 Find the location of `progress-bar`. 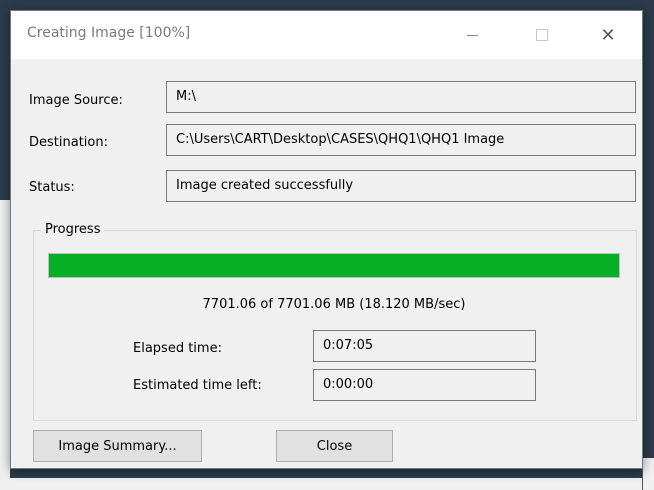

progress-bar is located at coordinates (334, 265).